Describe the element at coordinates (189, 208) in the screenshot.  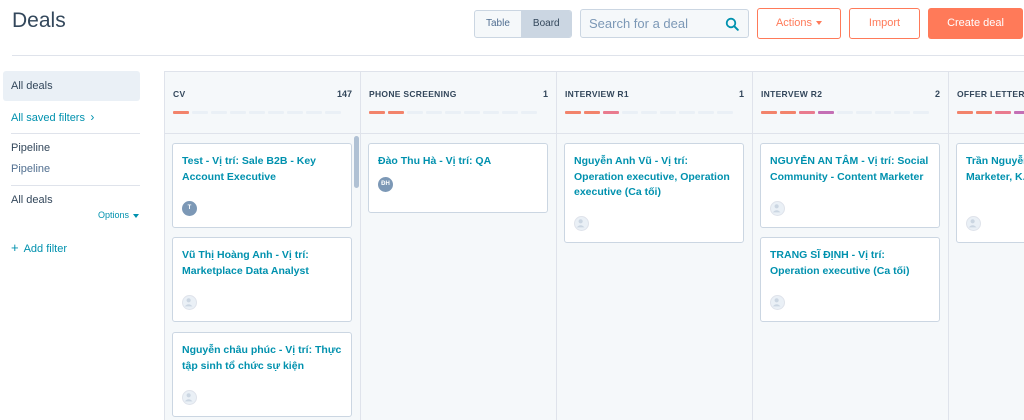
I see `avatar: T` at that location.